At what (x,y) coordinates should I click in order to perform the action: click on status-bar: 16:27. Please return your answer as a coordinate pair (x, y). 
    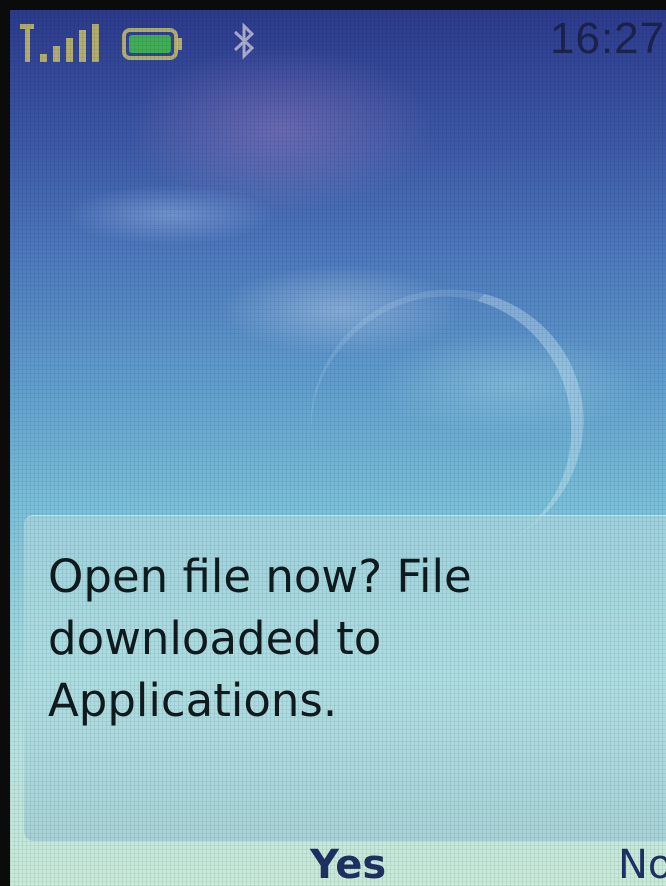
    Looking at the image, I should click on (338, 45).